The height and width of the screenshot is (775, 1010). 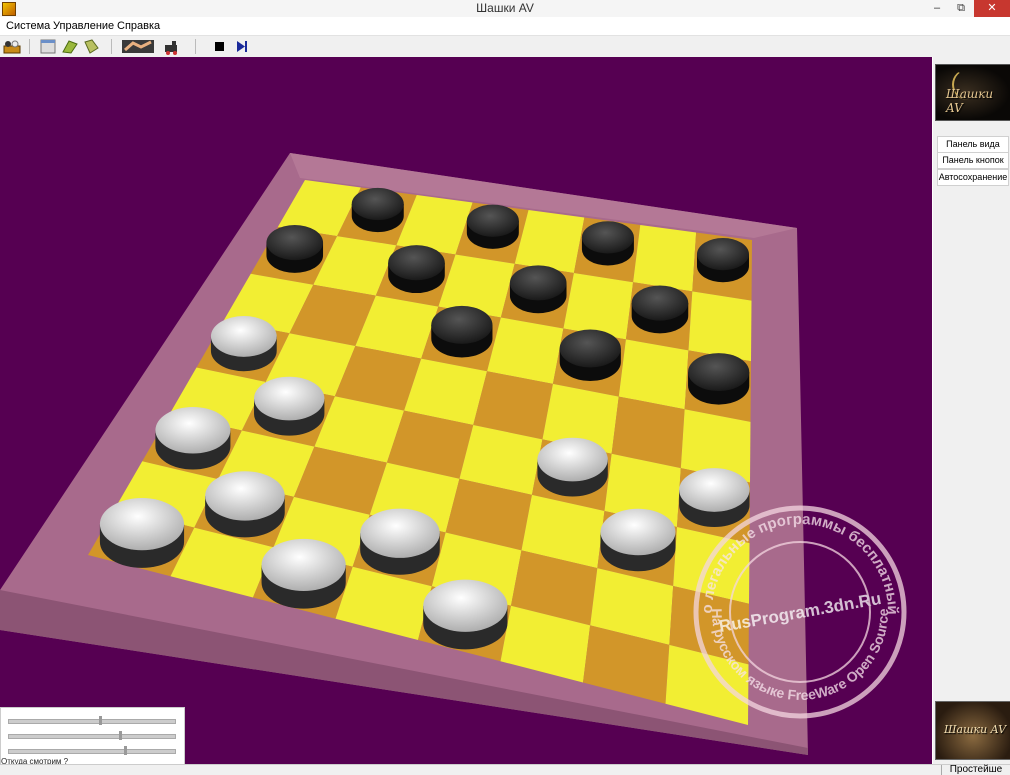 I want to click on buttons-panel-button: Панель кнопок, so click(x=973, y=160).